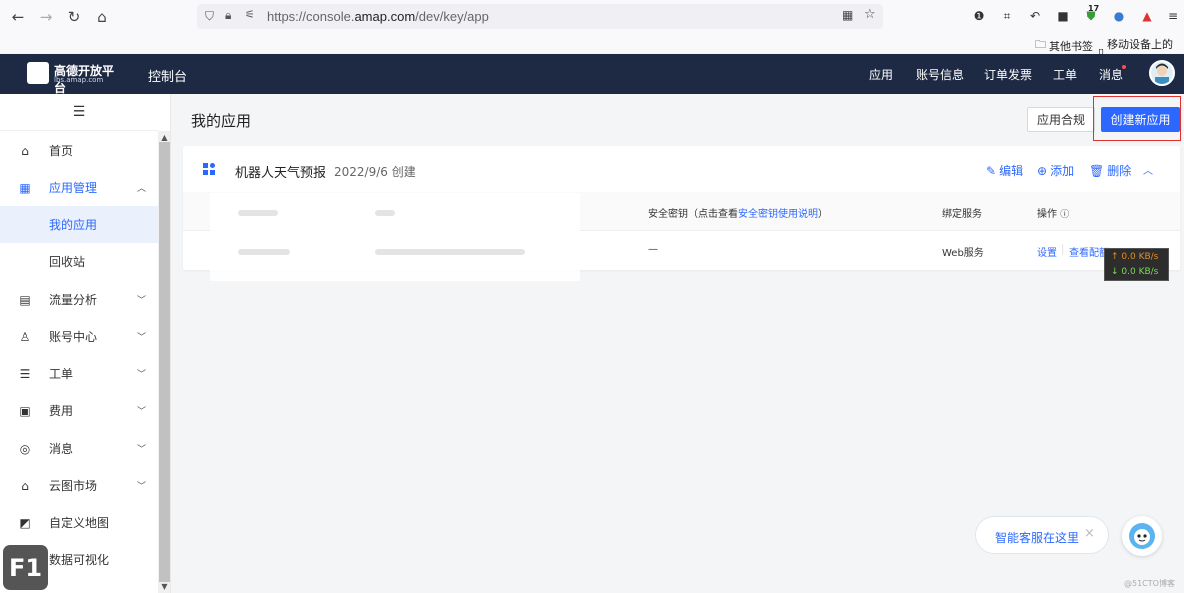 This screenshot has width=1184, height=593. What do you see at coordinates (73, 188) in the screenshot?
I see `sidebar-item-label: 应用管理` at bounding box center [73, 188].